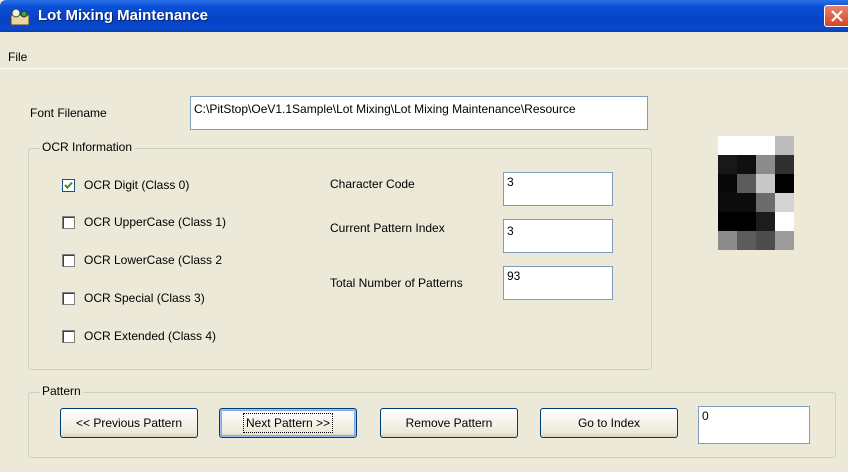 This screenshot has width=848, height=472. I want to click on pattern-preview-image, so click(756, 193).